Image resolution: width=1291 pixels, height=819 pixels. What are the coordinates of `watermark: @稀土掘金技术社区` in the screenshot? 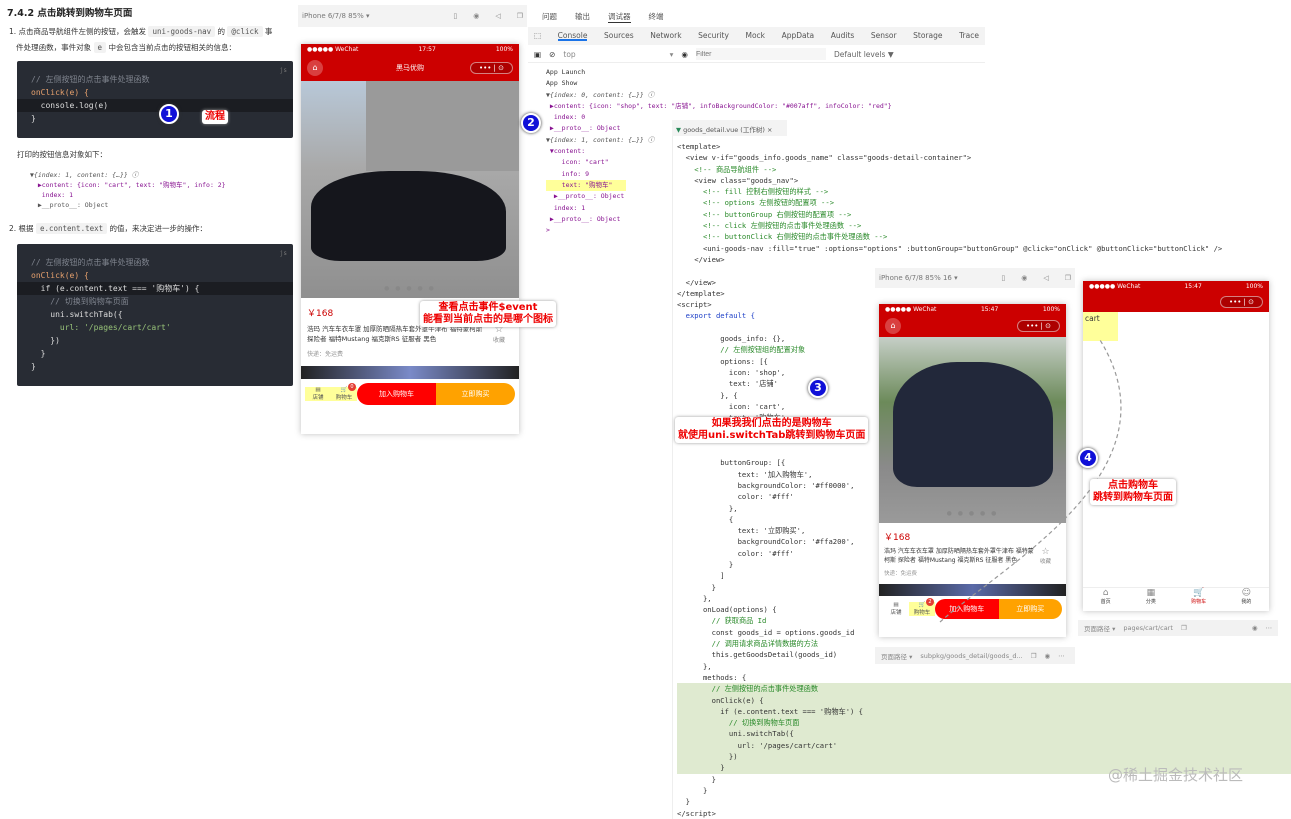 It's located at (1176, 775).